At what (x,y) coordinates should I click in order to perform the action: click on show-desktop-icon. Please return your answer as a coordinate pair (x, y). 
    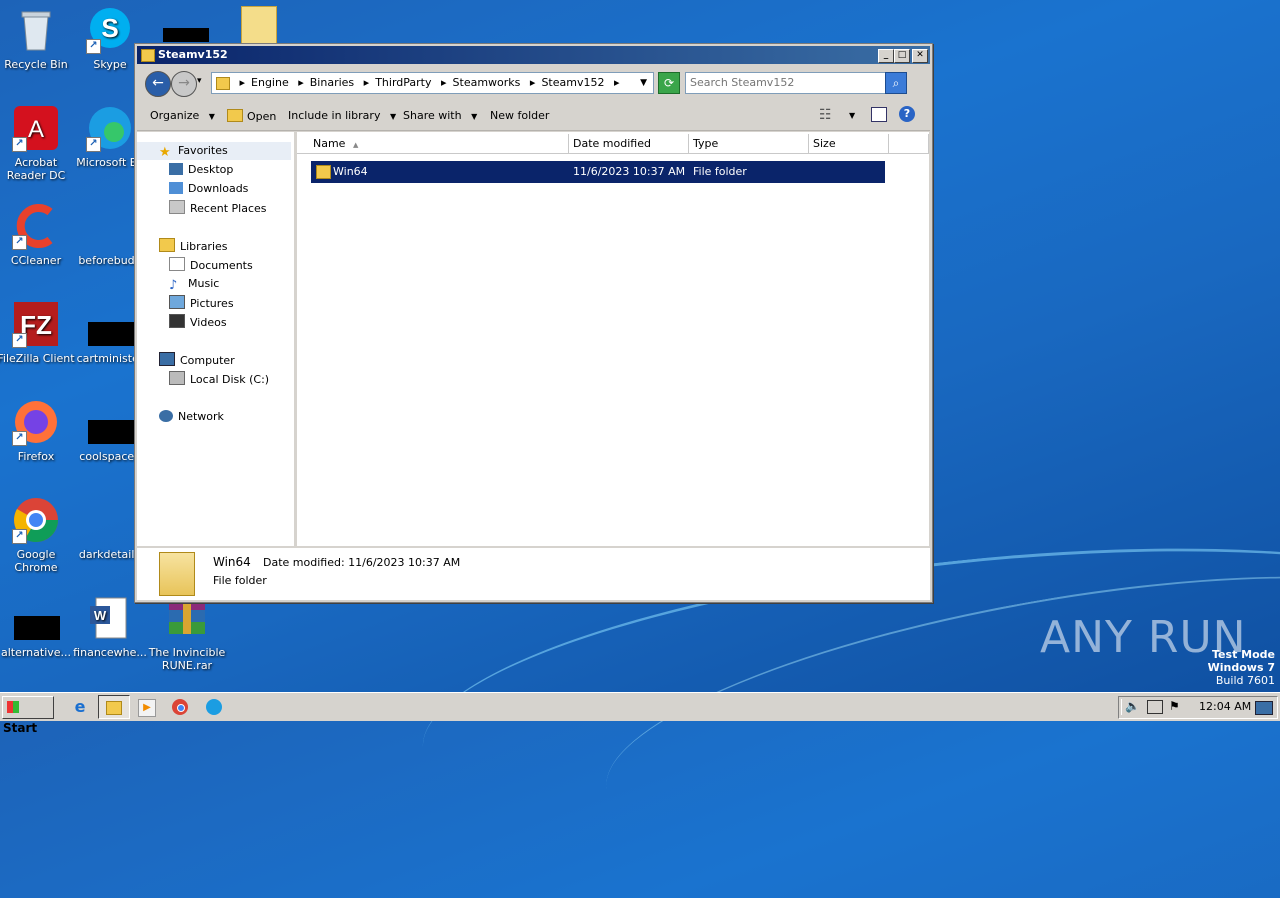
    Looking at the image, I should click on (1264, 708).